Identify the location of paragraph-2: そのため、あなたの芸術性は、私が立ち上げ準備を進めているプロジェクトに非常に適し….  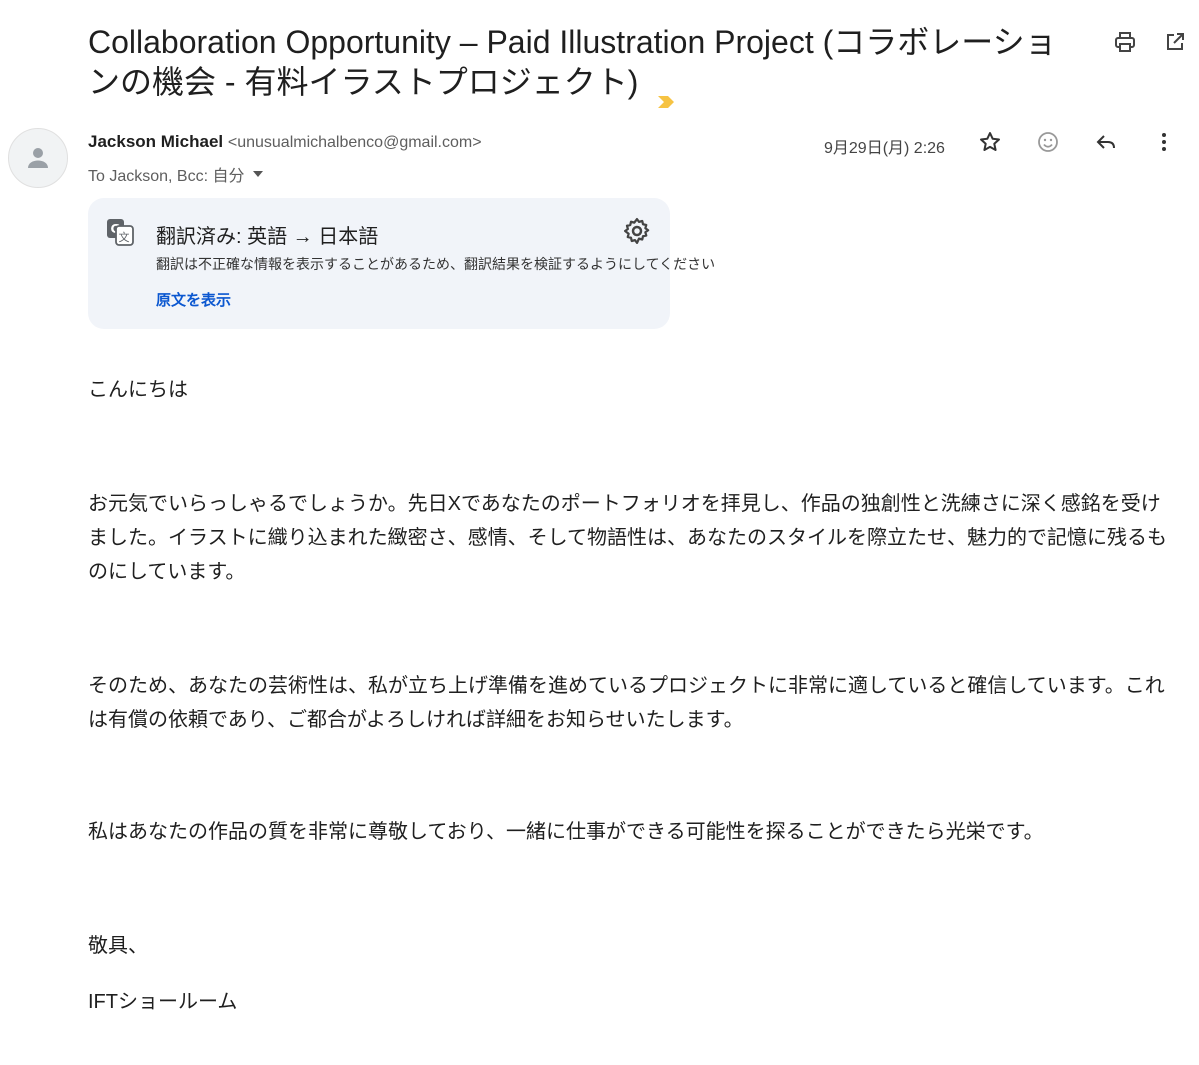
(626, 703).